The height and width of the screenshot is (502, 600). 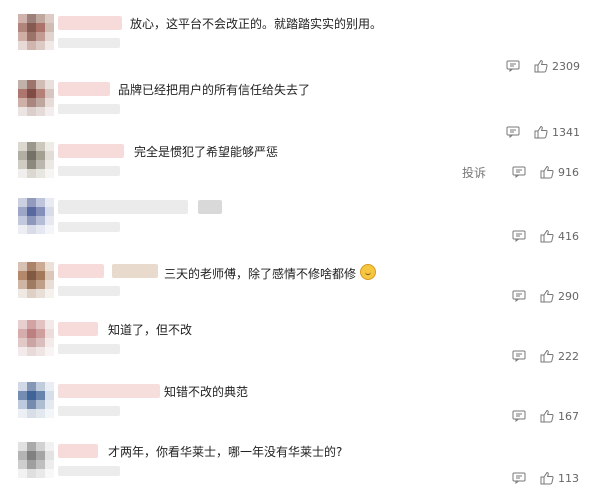 What do you see at coordinates (368, 272) in the screenshot?
I see `grin-emoji-icon` at bounding box center [368, 272].